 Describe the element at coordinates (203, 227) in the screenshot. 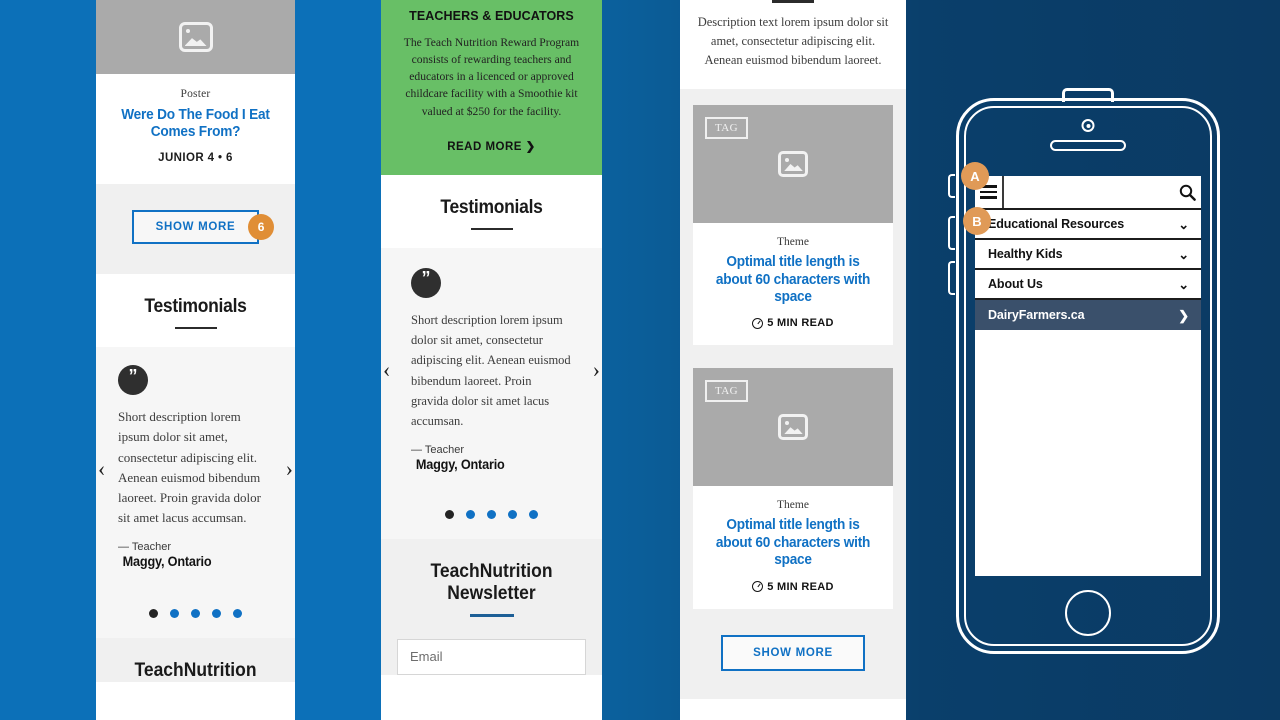

I see `show-more-button: SHOW MORE 6` at that location.